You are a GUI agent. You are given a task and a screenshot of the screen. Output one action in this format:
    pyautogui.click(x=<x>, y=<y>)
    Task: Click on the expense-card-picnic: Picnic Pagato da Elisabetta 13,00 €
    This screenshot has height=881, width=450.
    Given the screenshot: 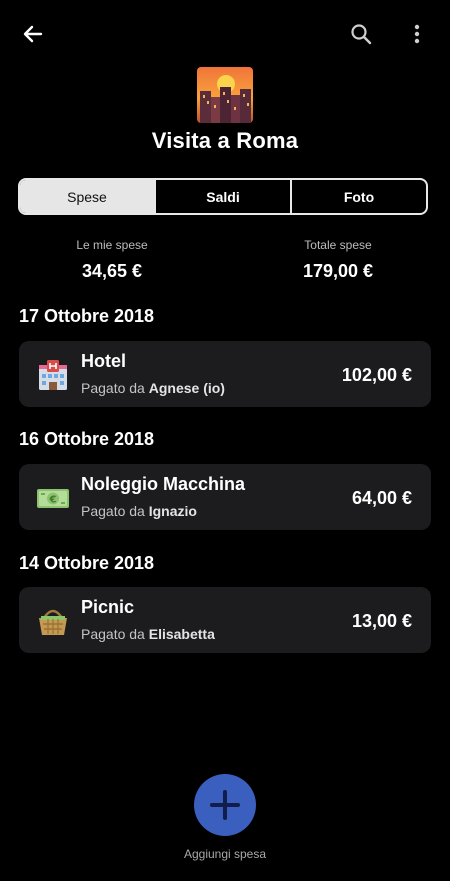 What is the action you would take?
    pyautogui.click(x=225, y=620)
    